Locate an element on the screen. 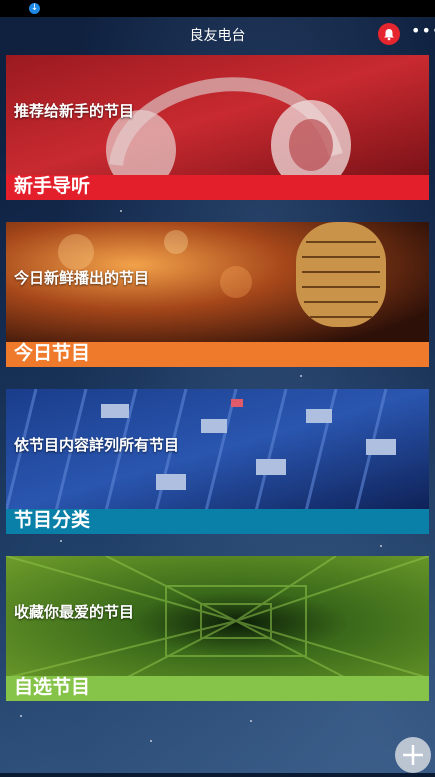  app-header: 良友电台 ••• is located at coordinates (217, 35).